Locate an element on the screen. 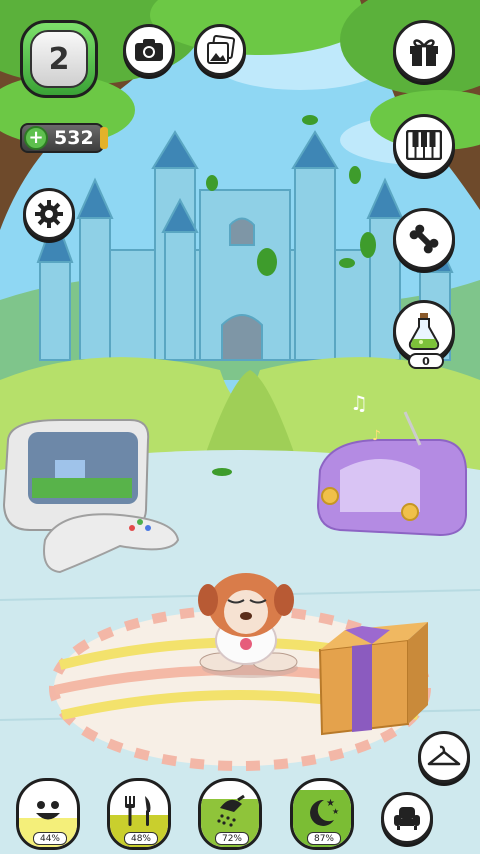 This screenshot has height=854, width=480. gear-icon is located at coordinates (49, 214).